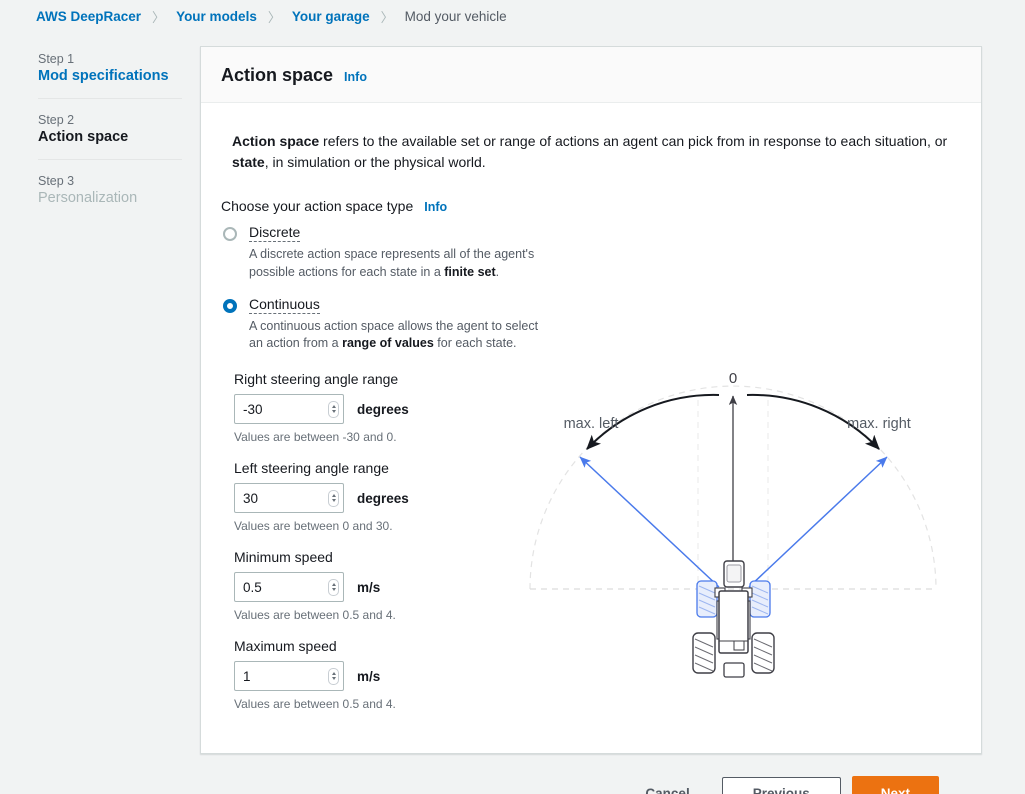 The width and height of the screenshot is (1025, 794). Describe the element at coordinates (470, 271) in the screenshot. I see `discrete-desc-bold: finite set` at that location.